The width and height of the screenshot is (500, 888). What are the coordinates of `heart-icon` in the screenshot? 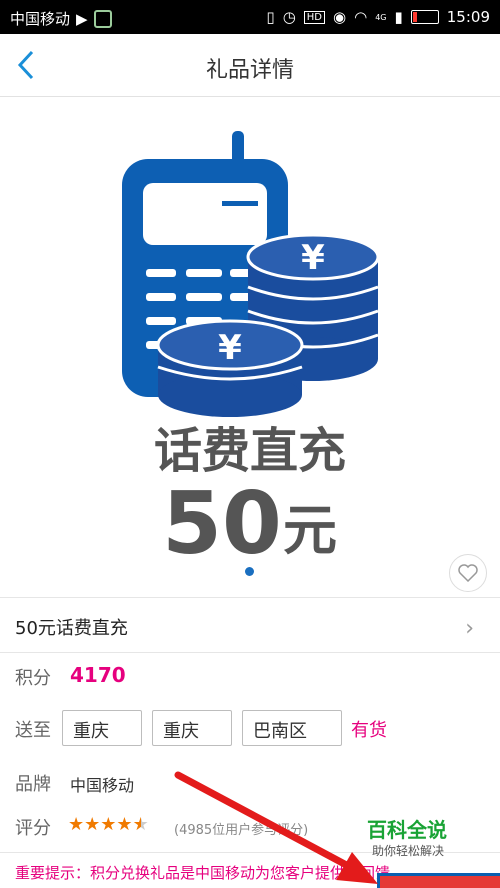 It's located at (468, 573).